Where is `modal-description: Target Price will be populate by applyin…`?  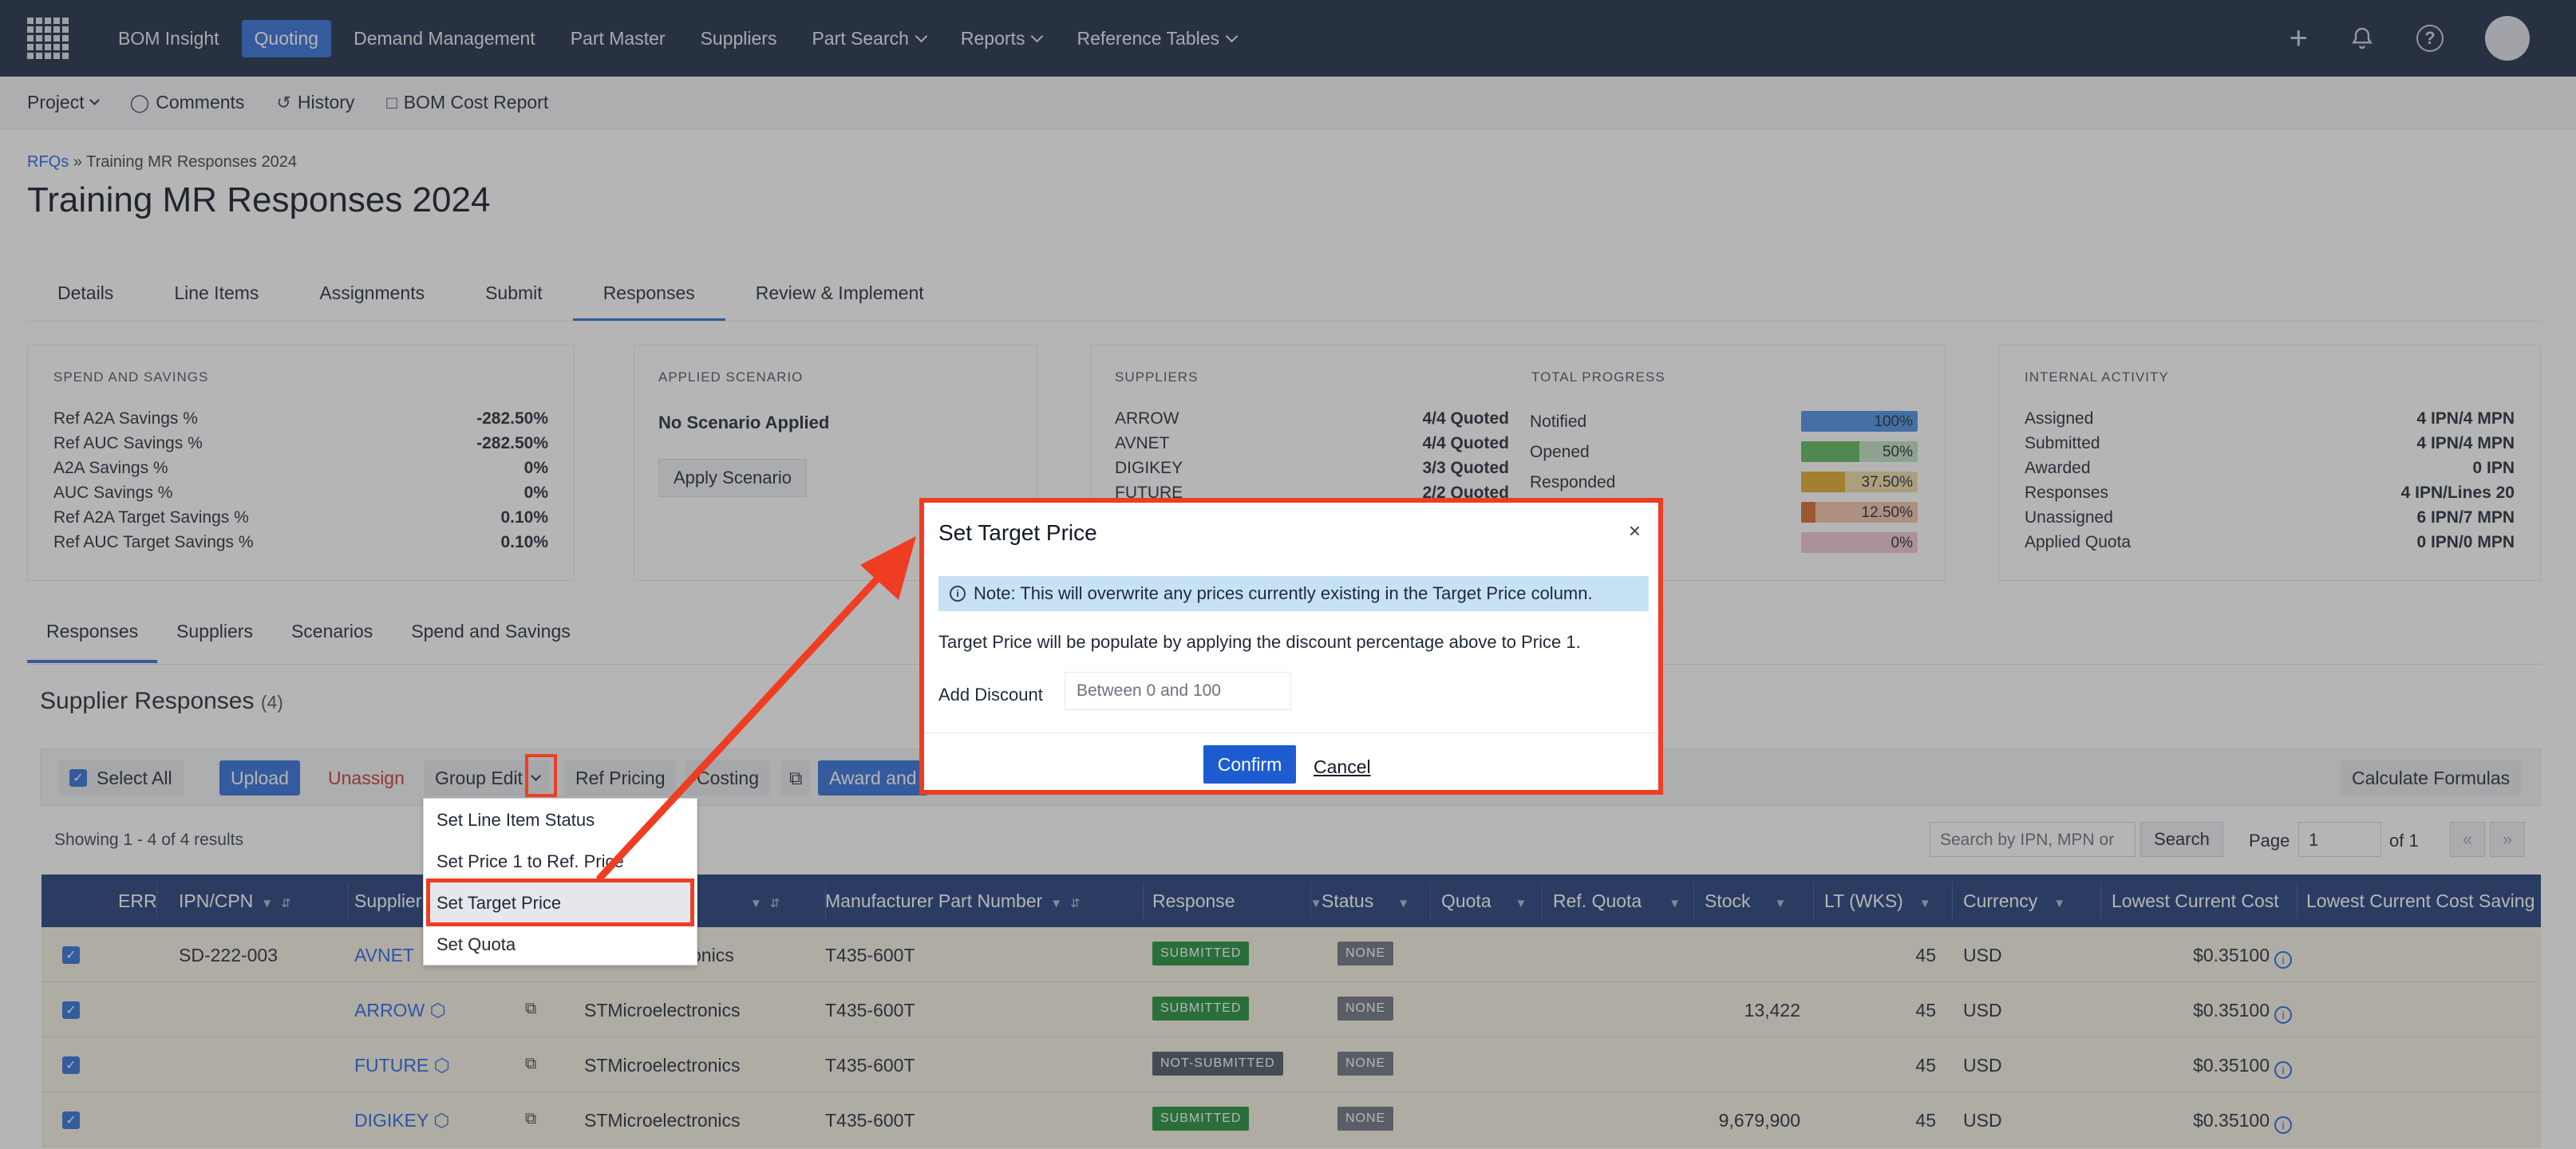 modal-description: Target Price will be populate by applyin… is located at coordinates (1259, 642).